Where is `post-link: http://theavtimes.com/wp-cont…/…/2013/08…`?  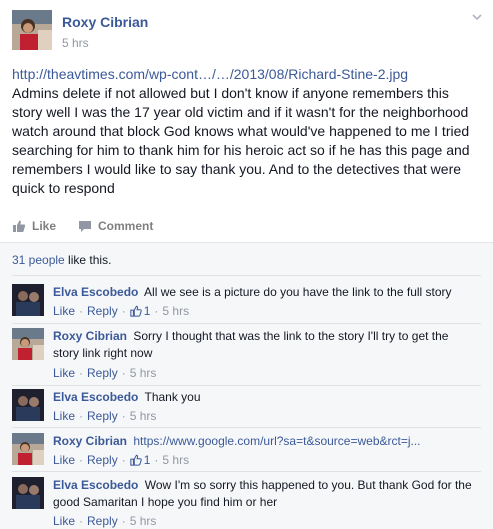
post-link: http://theavtimes.com/wp-cont…/…/2013/08… is located at coordinates (247, 74).